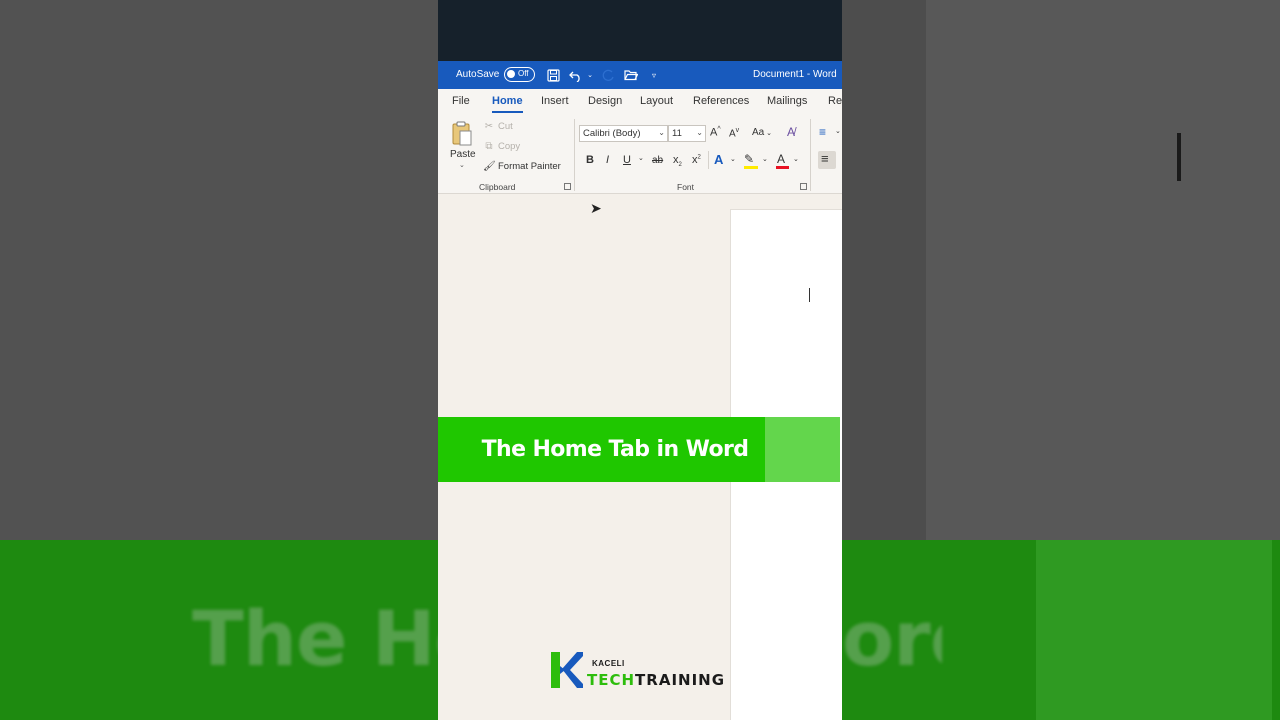 The image size is (1280, 720). What do you see at coordinates (523, 73) in the screenshot?
I see `autosave-state: Off` at bounding box center [523, 73].